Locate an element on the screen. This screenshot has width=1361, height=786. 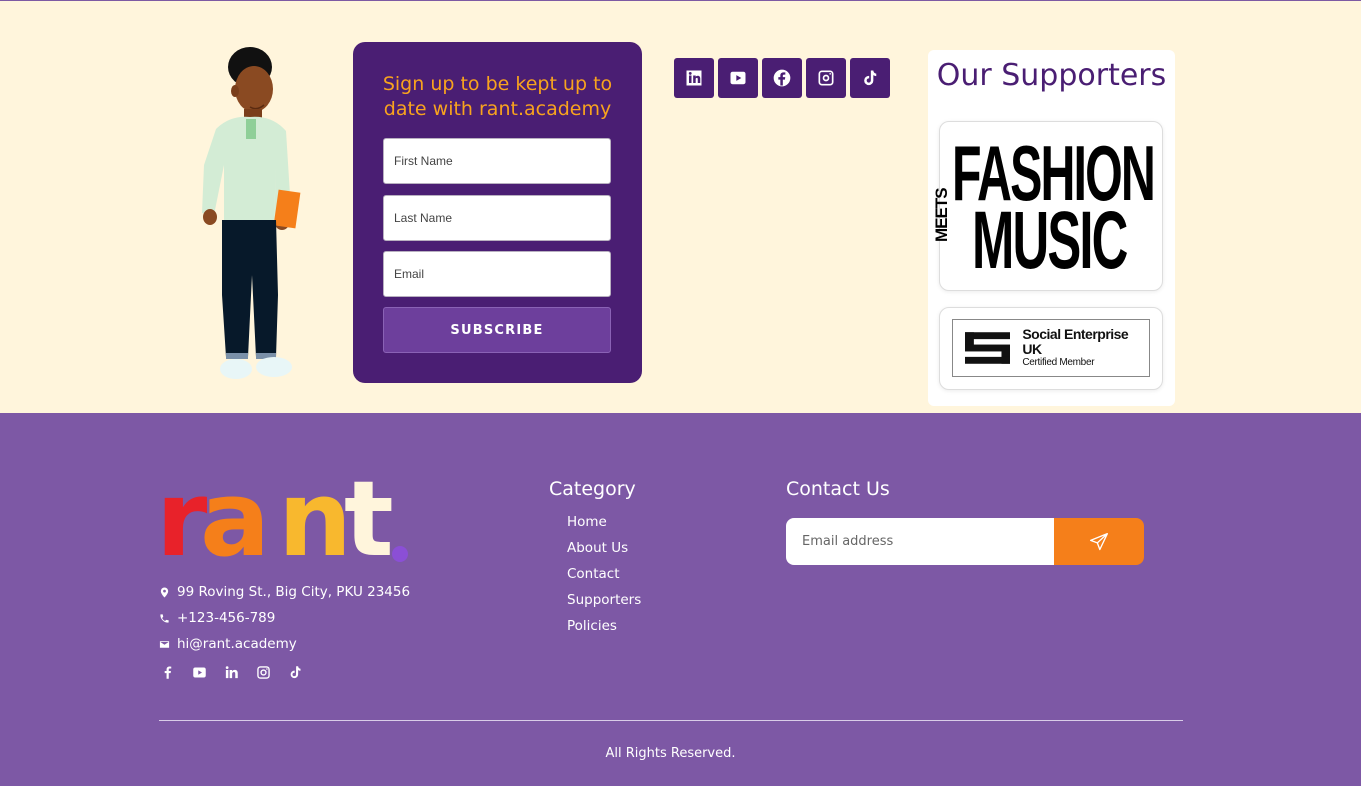
email-row: hi@rant.academy is located at coordinates (284, 644).